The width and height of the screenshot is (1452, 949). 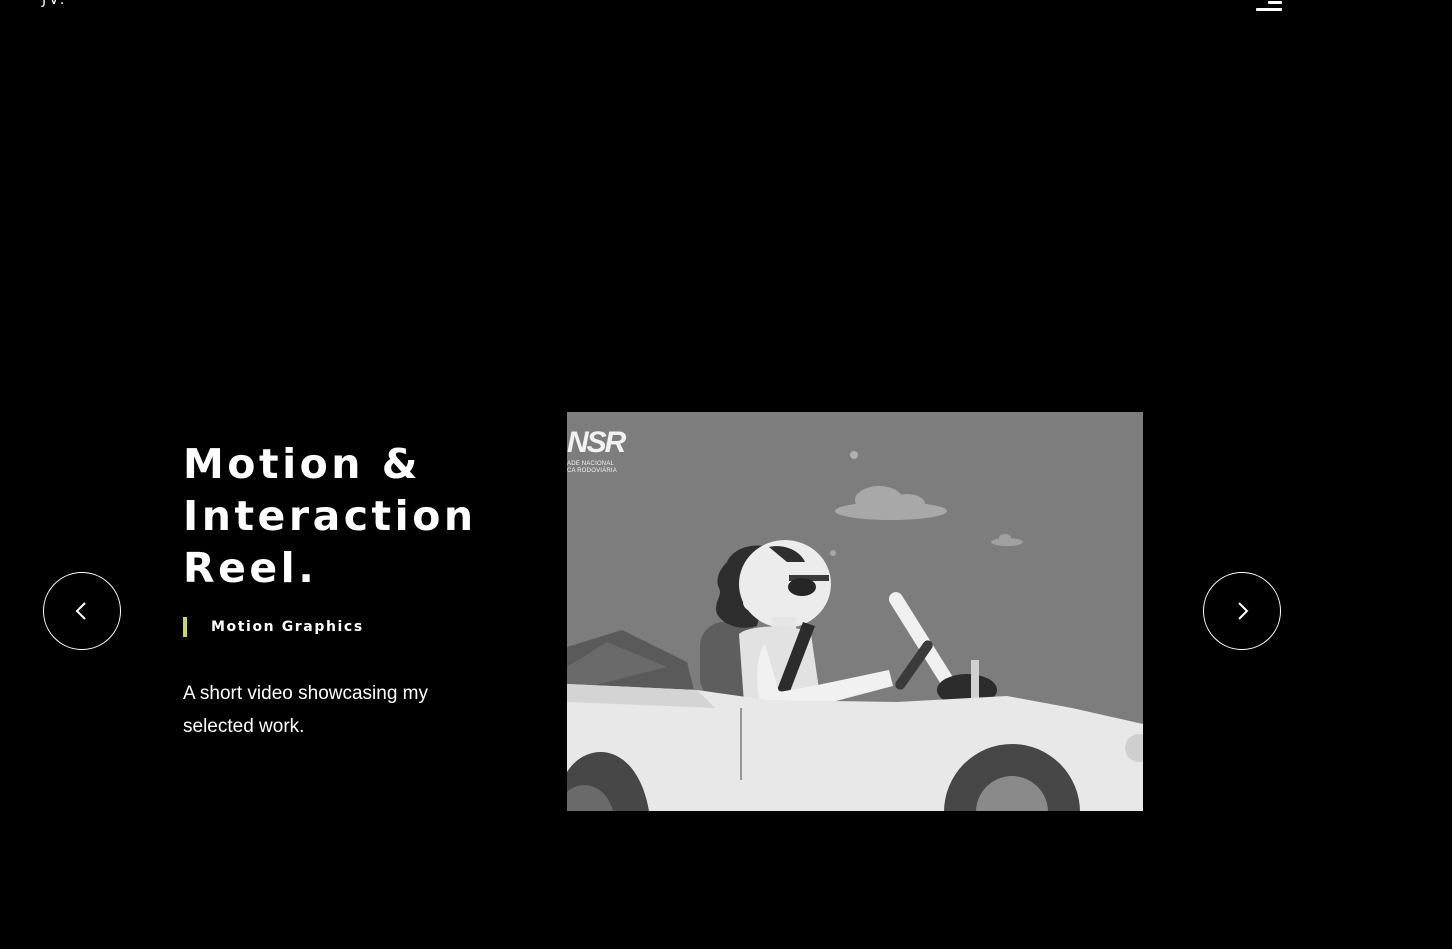 What do you see at coordinates (1275, 2) in the screenshot?
I see `hamburger-menu-icon` at bounding box center [1275, 2].